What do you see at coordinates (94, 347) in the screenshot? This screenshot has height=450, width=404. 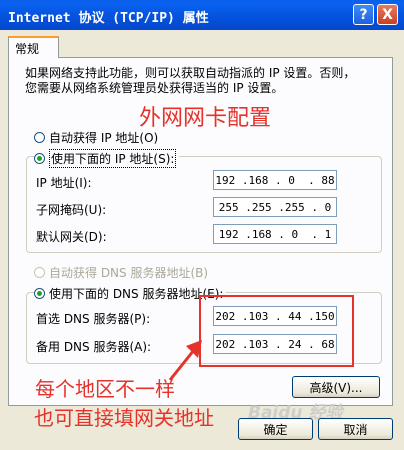 I see `alternate-dns-label: 备用 DNS 服务器(A):` at bounding box center [94, 347].